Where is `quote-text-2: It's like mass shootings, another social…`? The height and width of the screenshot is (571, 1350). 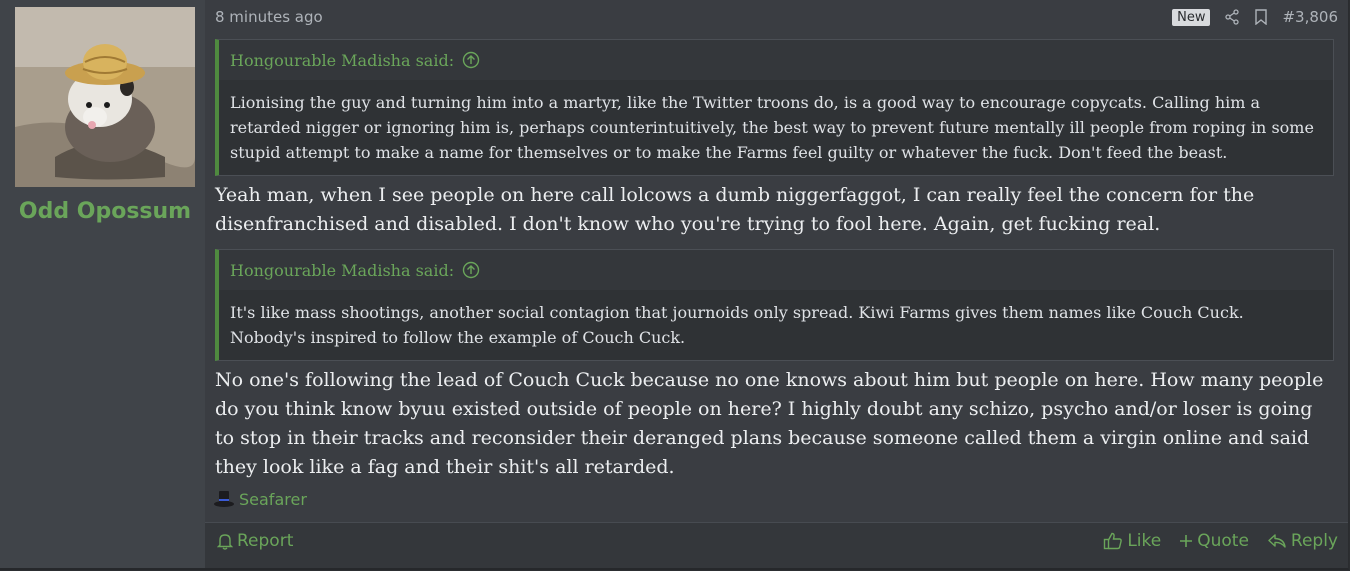 quote-text-2: It's like mass shootings, another social… is located at coordinates (737, 325).